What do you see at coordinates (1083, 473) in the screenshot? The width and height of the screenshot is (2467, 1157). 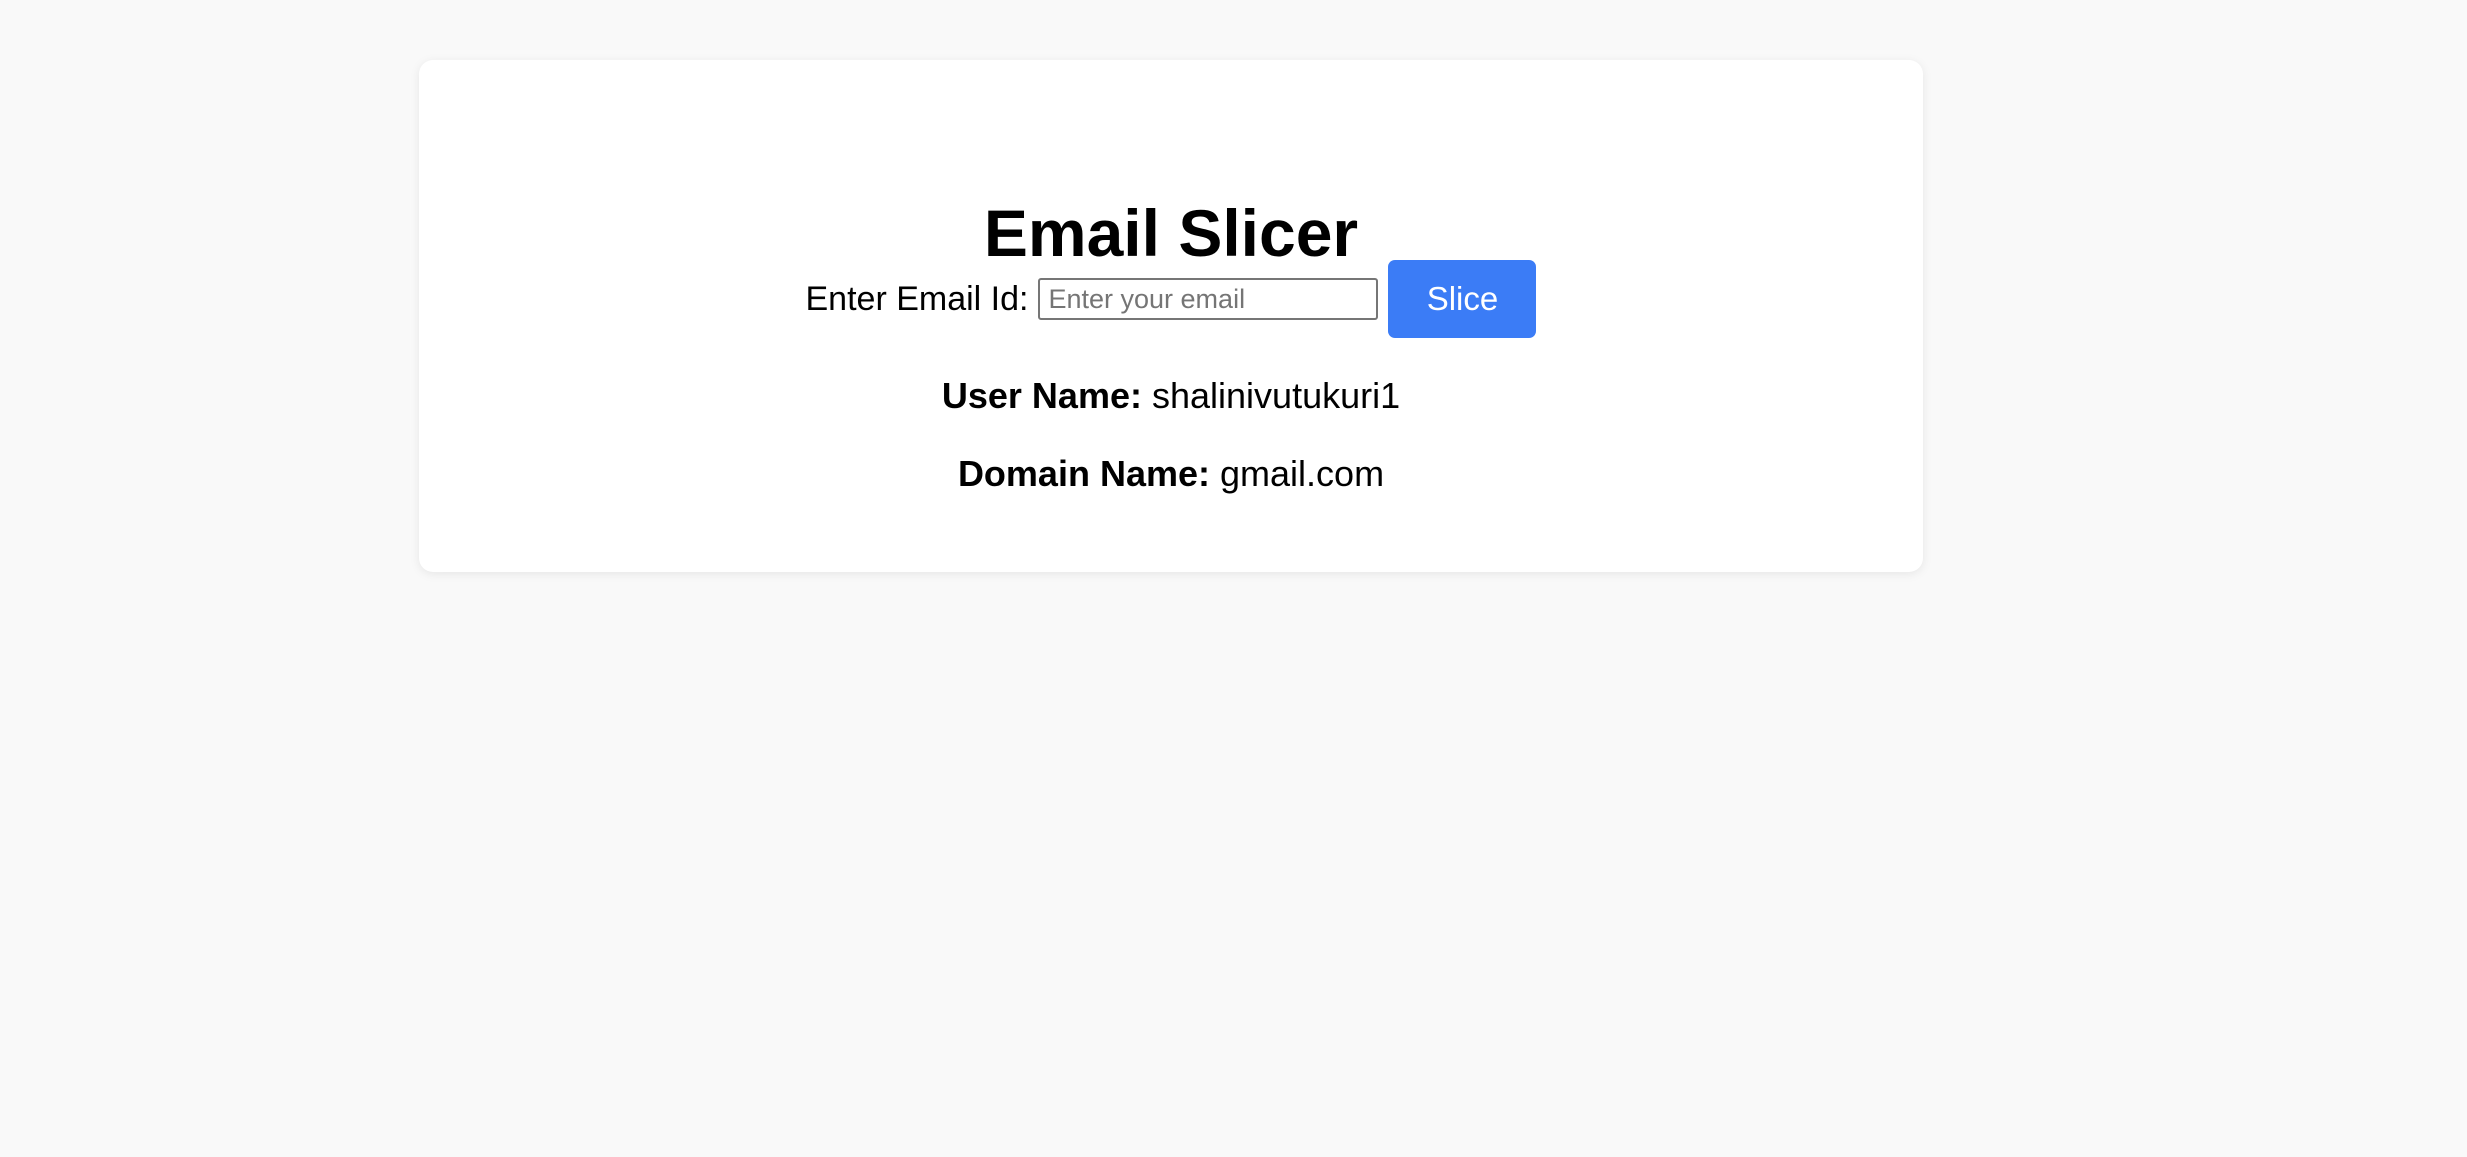 I see `domain-name-label: Domain Name:` at bounding box center [1083, 473].